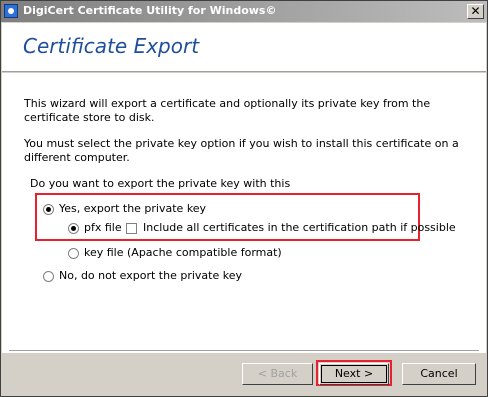  What do you see at coordinates (277, 374) in the screenshot?
I see `back-button: < Back` at bounding box center [277, 374].